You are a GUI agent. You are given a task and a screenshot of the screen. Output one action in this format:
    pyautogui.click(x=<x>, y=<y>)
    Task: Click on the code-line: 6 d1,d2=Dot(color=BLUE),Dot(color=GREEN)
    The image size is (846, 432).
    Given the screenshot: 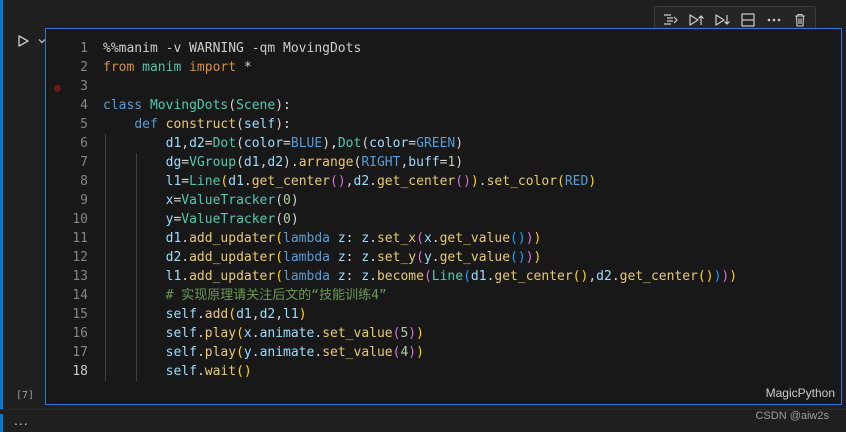 What is the action you would take?
    pyautogui.click(x=443, y=143)
    